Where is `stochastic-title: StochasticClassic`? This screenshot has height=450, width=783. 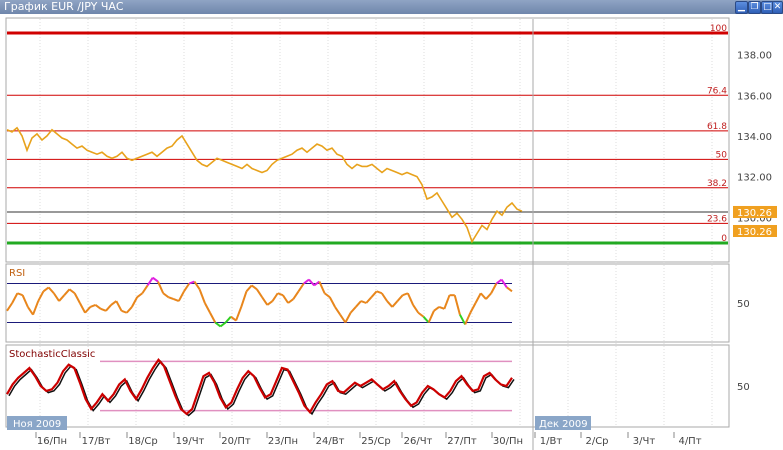
stochastic-title: StochasticClassic is located at coordinates (52, 354).